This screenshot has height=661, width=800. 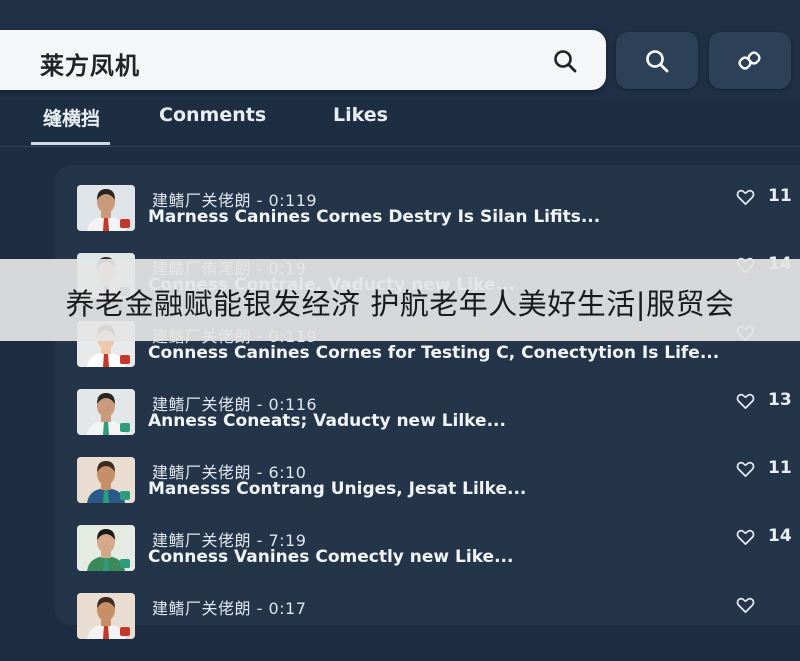 I want to click on list-item: 建鳍厂关佬朗 - 0:17, so click(x=400, y=627).